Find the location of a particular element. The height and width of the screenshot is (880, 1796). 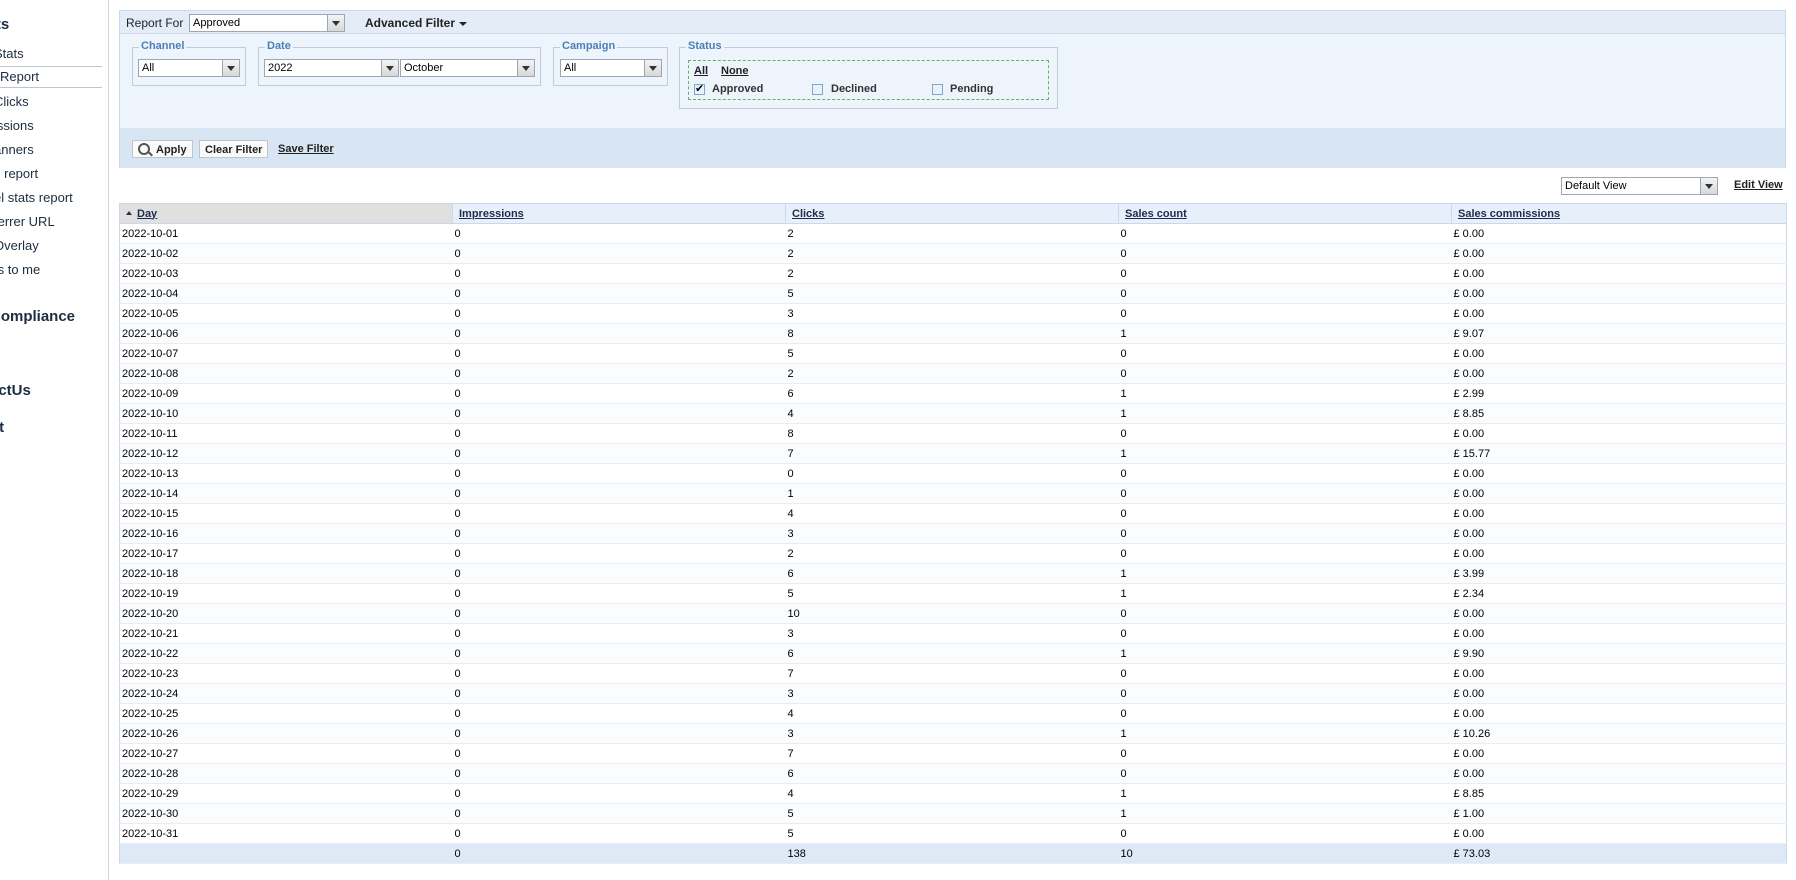

table-row: 2022-10-25 0 4 0 £ 0.00 is located at coordinates (953, 713).